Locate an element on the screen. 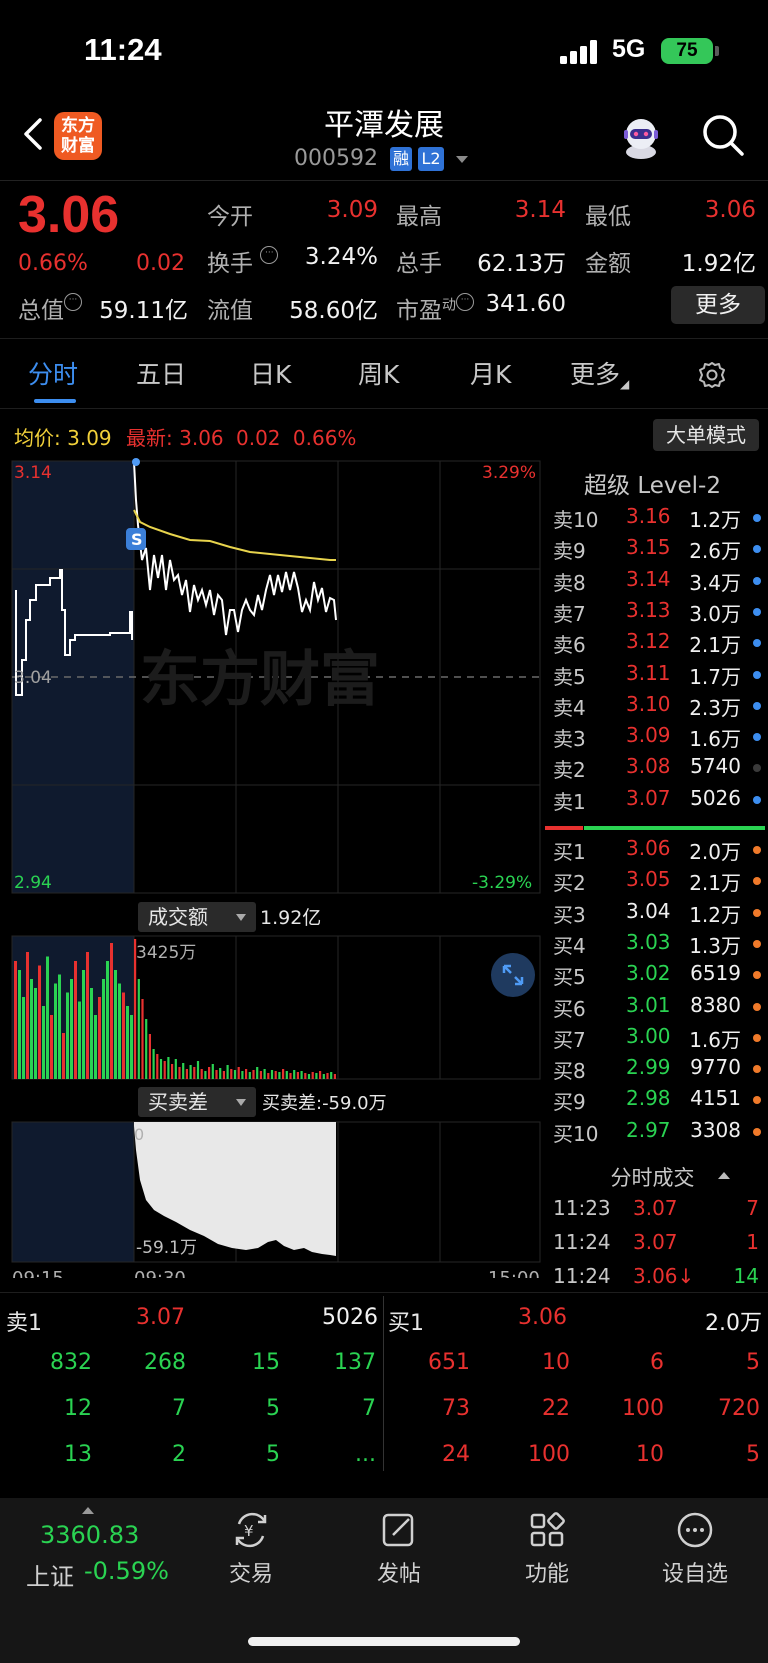  ask-row: 卖1 3.07 5026 is located at coordinates (658, 801).